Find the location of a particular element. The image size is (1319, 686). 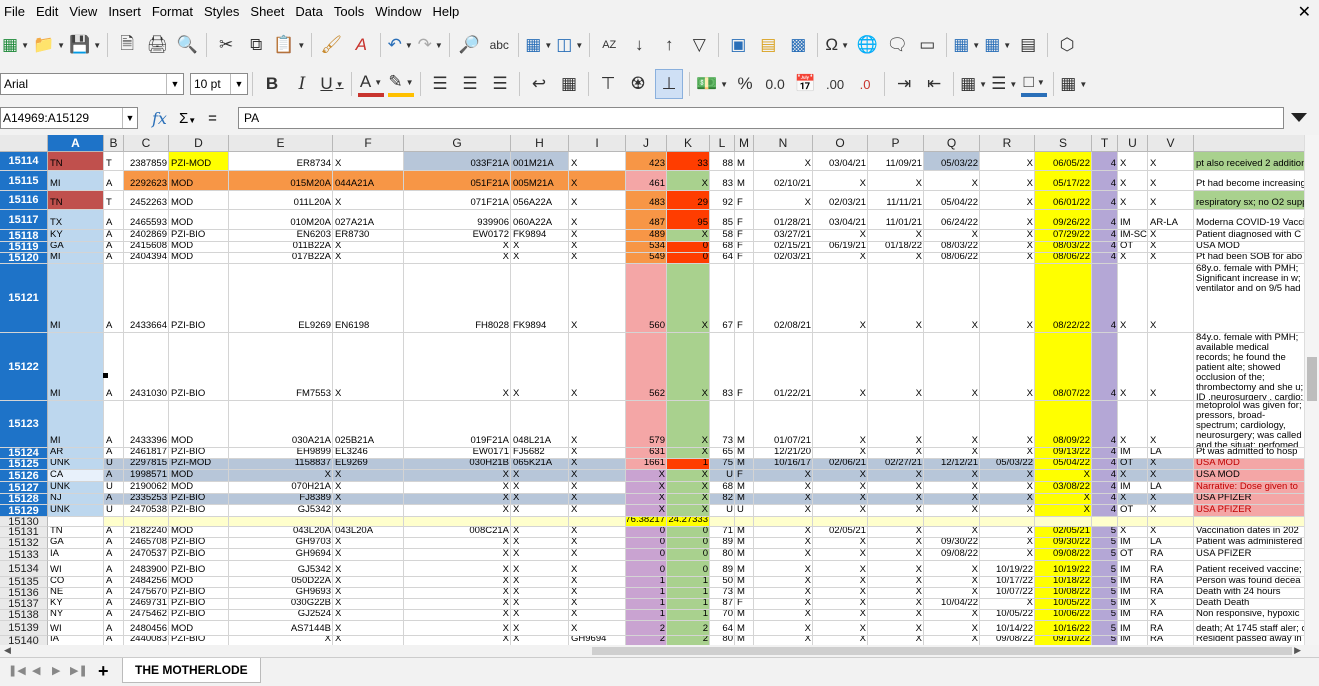

cell-w-15131: Vaccination dates in 202 is located at coordinates (1250, 532).